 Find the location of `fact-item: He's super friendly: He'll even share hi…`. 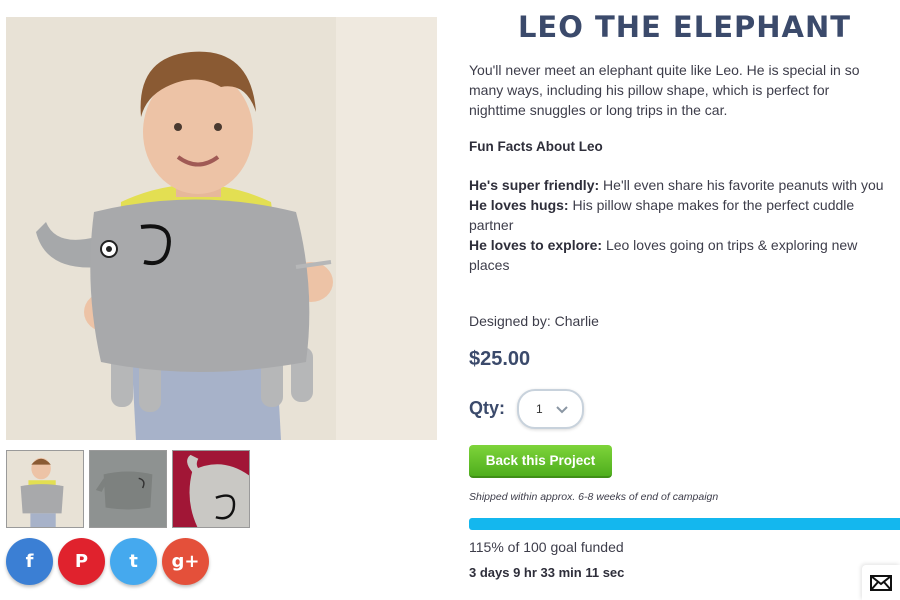

fact-item: He's super friendly: He'll even share hi… is located at coordinates (676, 185).